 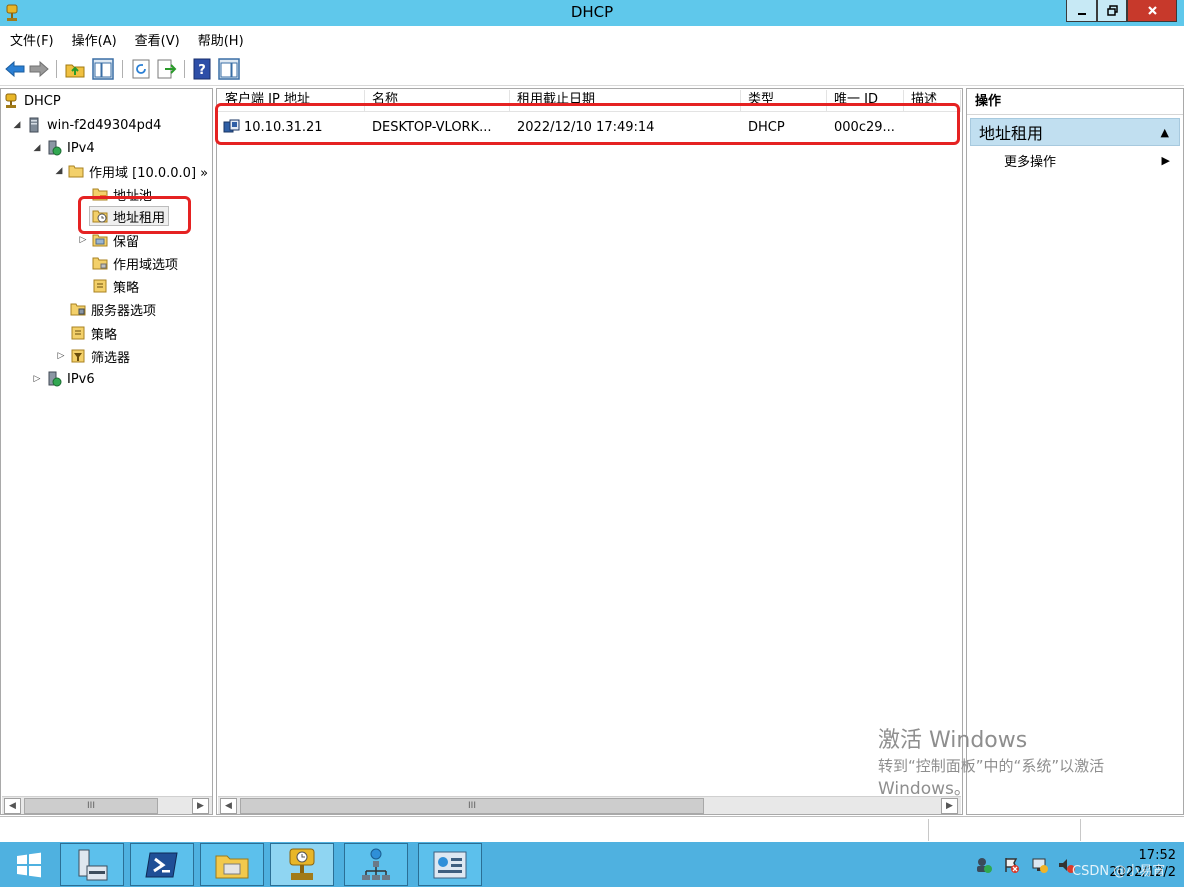 I want to click on scope-options-icon, so click(x=100, y=263).